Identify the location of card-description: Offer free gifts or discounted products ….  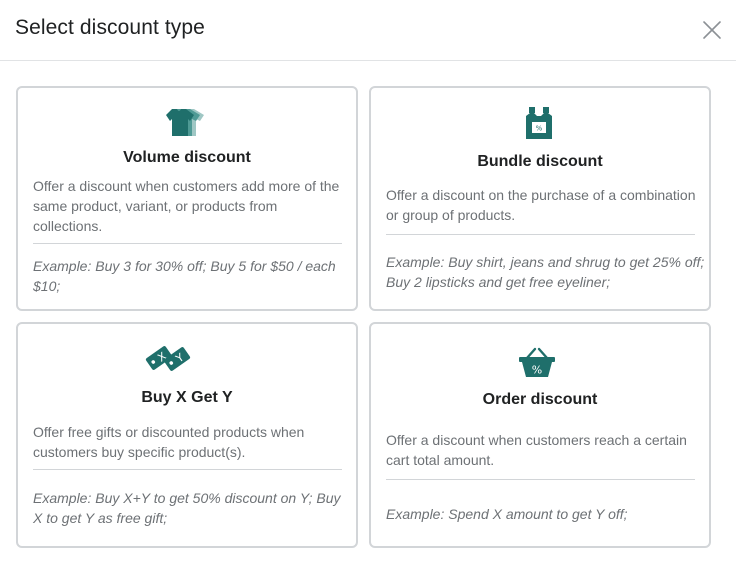
(169, 442).